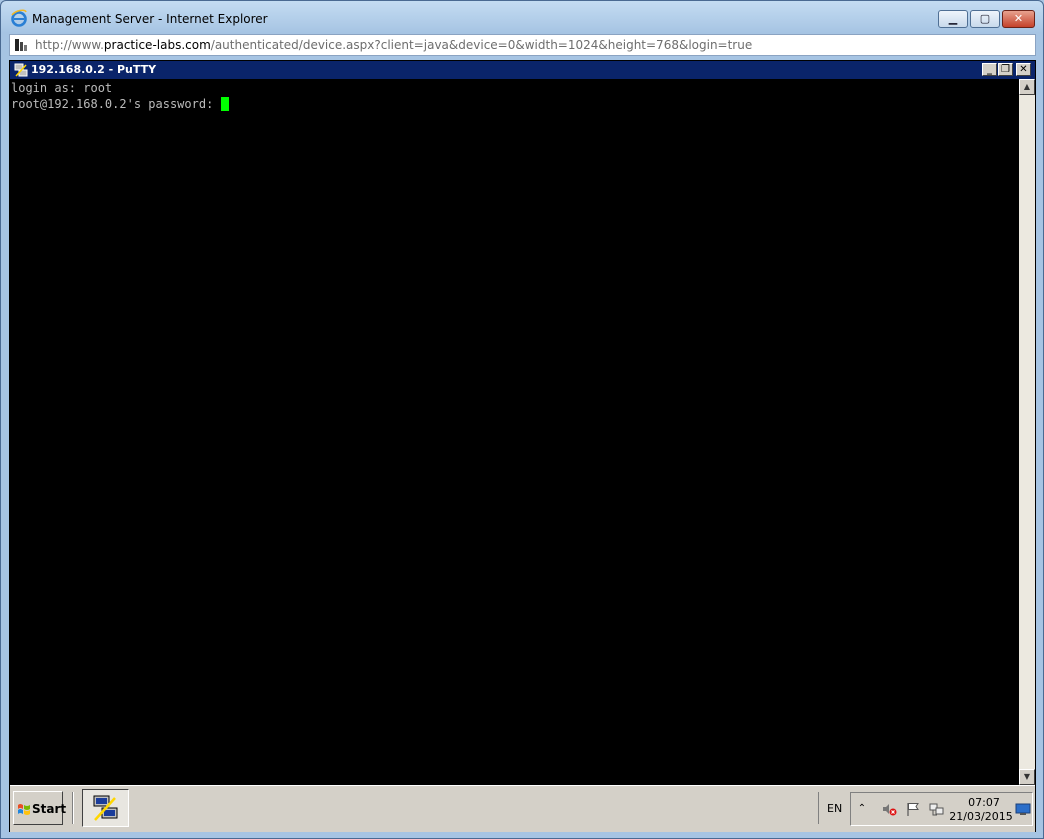  What do you see at coordinates (69, 45) in the screenshot?
I see `url-prefix: http://www.` at bounding box center [69, 45].